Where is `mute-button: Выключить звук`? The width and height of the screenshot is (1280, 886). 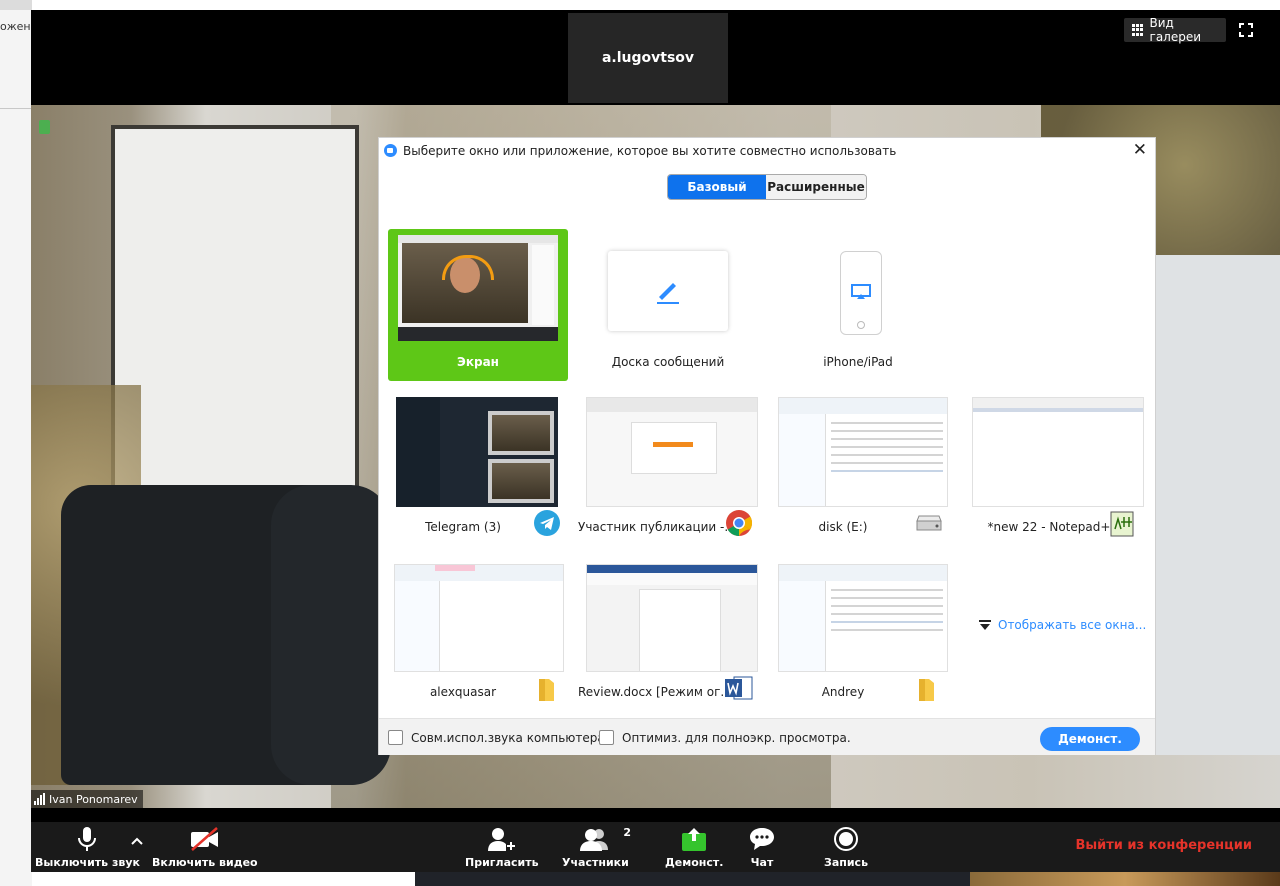
mute-button: Выключить звук is located at coordinates (87, 847).